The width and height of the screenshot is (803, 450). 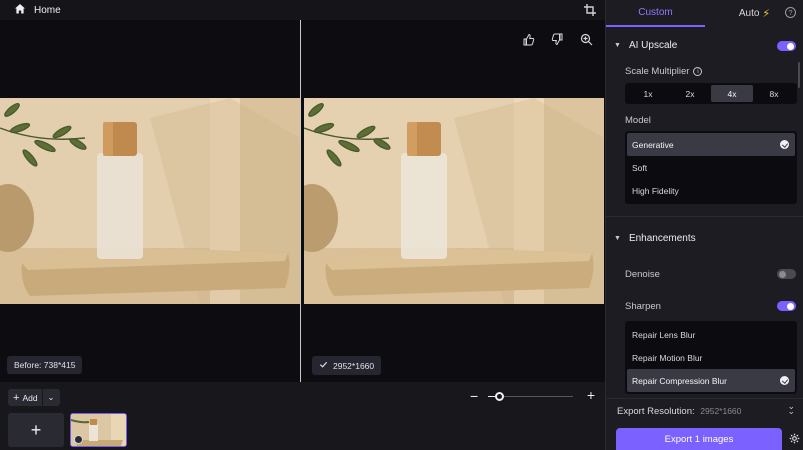 I want to click on ai-upscale-toggle, so click(x=786, y=46).